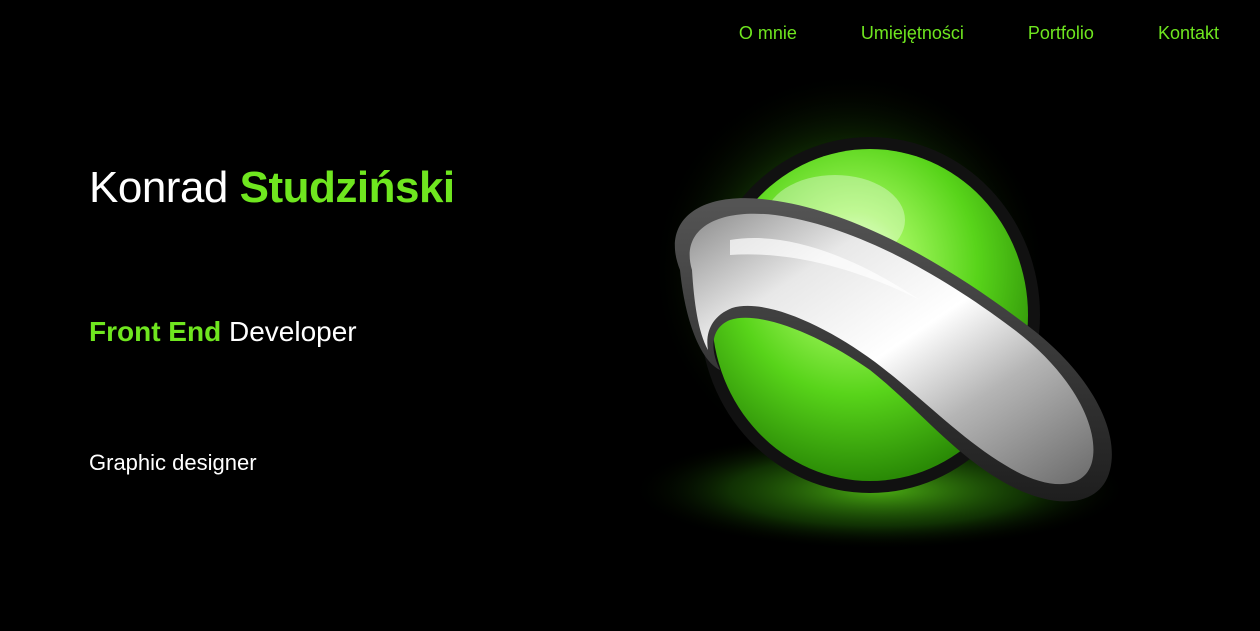 This screenshot has height=631, width=1260. Describe the element at coordinates (158, 187) in the screenshot. I see `hero-first-name: Konrad` at that location.